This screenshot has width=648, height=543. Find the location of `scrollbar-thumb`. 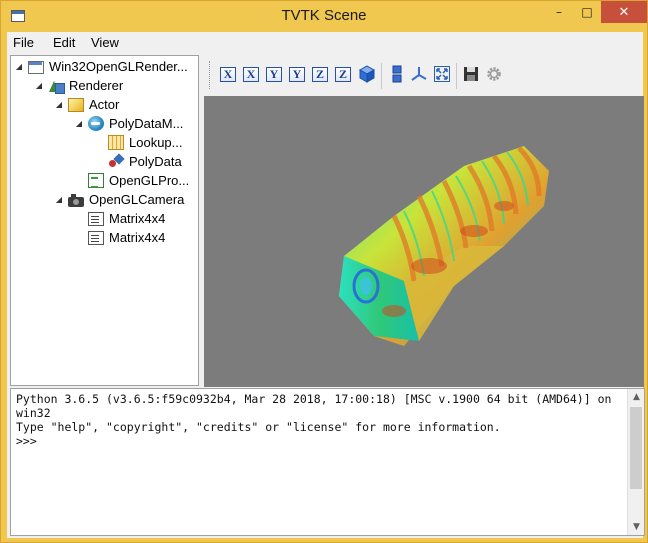

scrollbar-thumb is located at coordinates (636, 448).